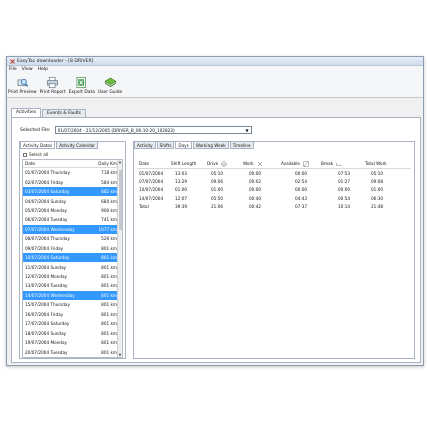 The image size is (430, 430). Describe the element at coordinates (151, 173) in the screenshot. I see `cell-date: 01/07/2004` at that location.